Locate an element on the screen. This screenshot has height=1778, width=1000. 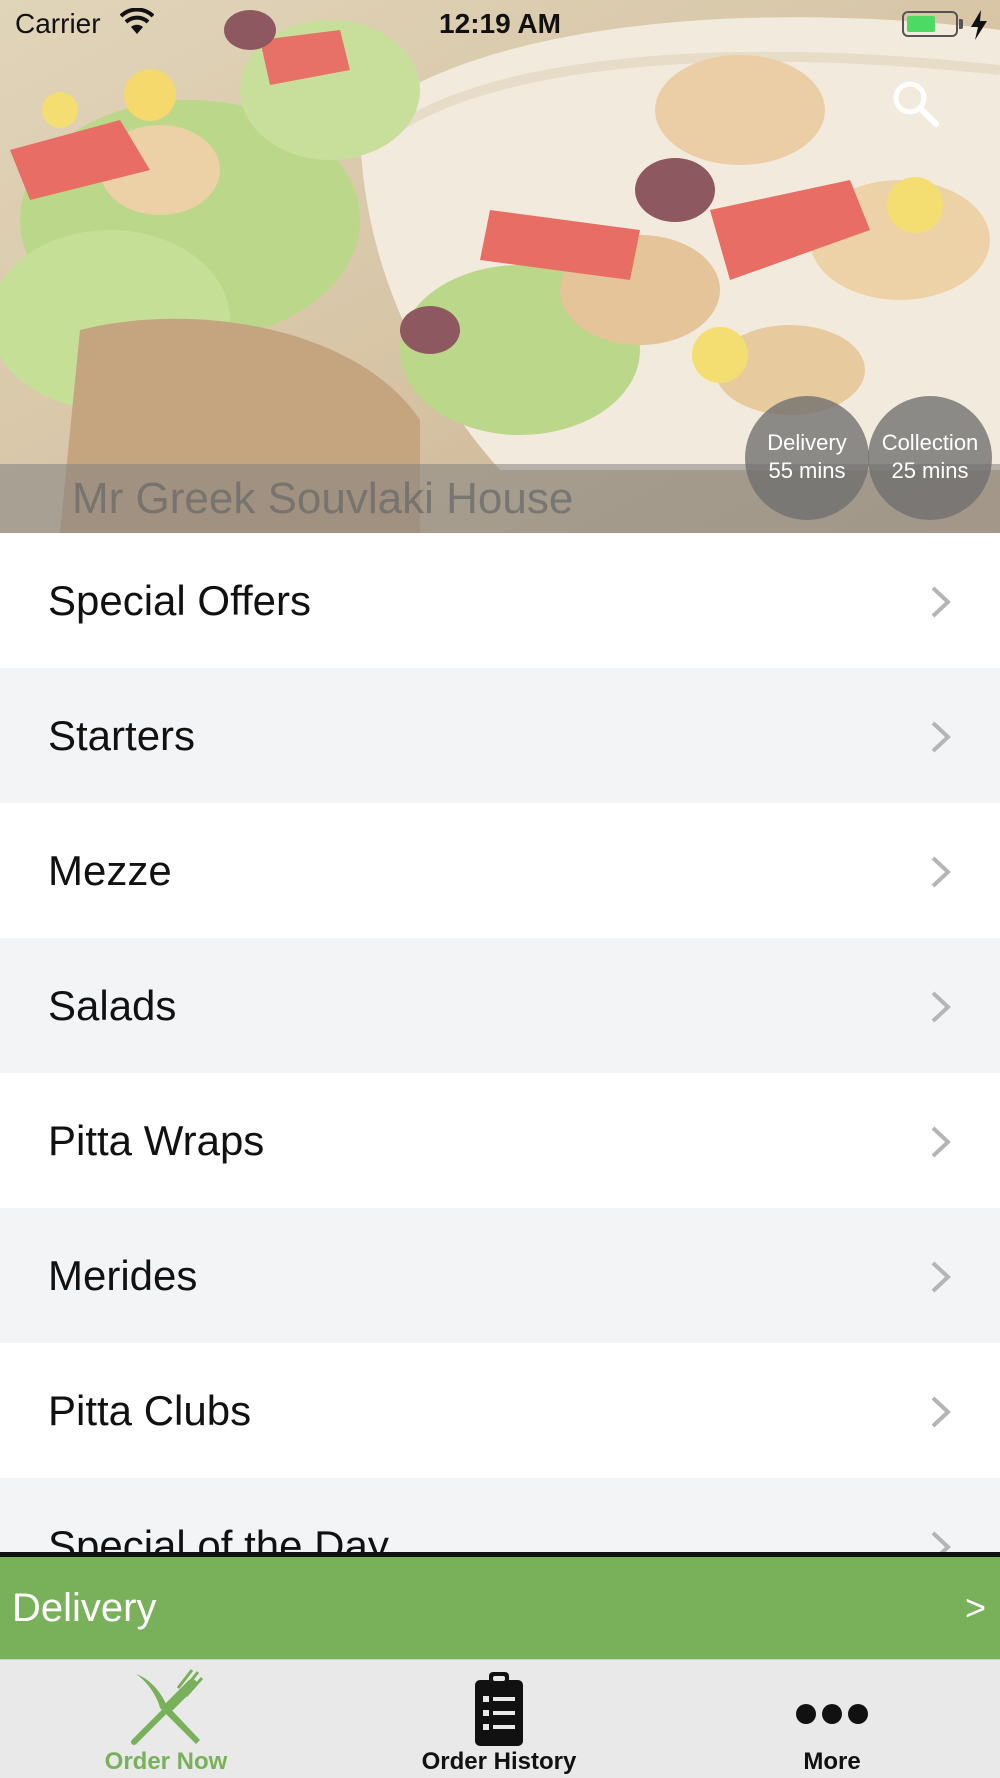
menu-category-label: Starters is located at coordinates (122, 735).